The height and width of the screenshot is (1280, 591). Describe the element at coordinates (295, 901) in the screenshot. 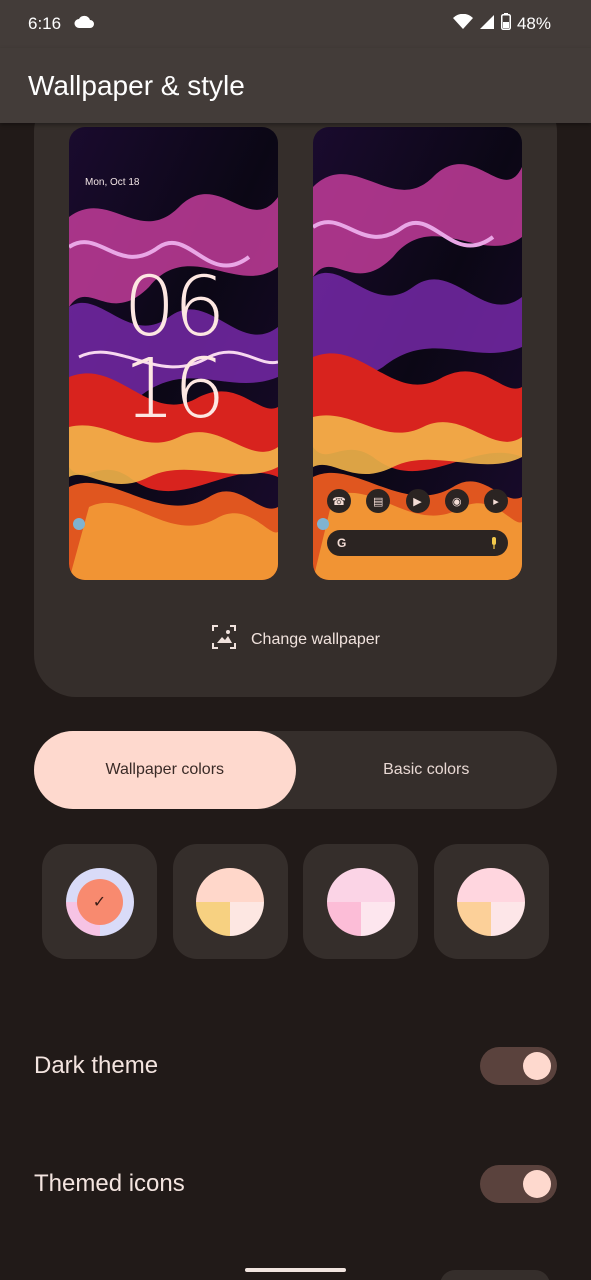

I see `color-swatch-list: ✓` at that location.